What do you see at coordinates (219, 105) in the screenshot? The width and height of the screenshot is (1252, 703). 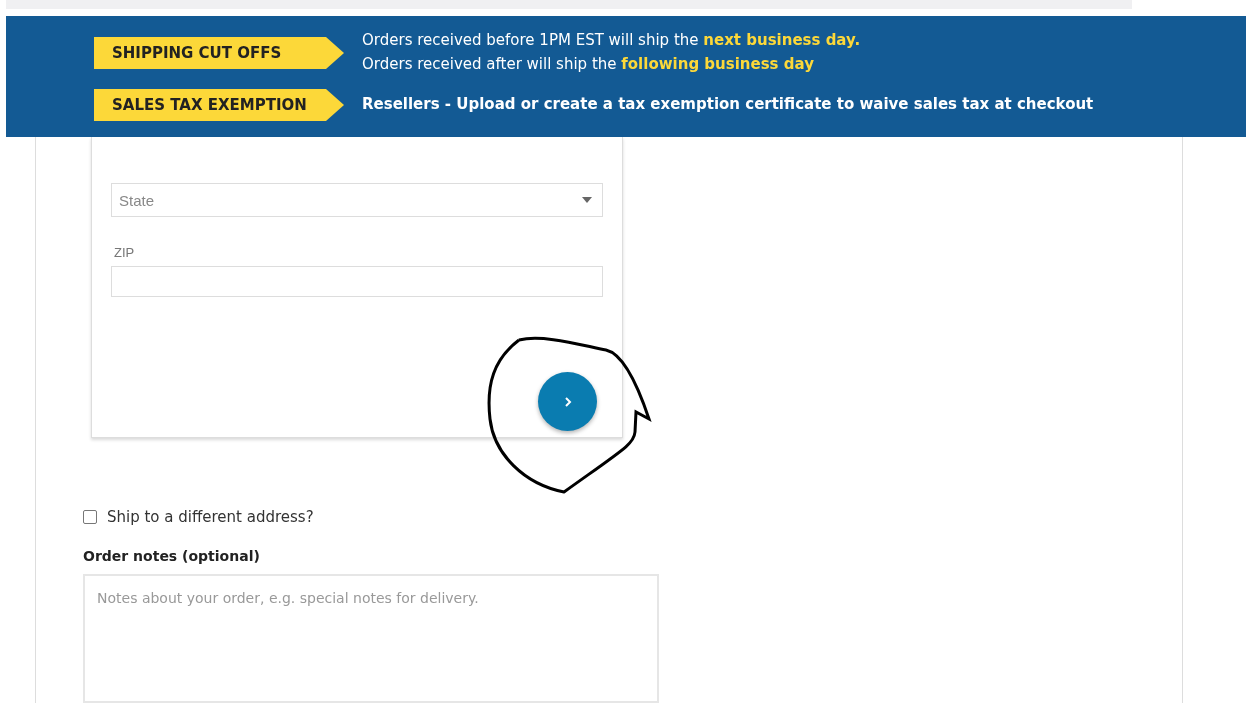 I see `banner-tag: SALES TAX EXEMPTION` at bounding box center [219, 105].